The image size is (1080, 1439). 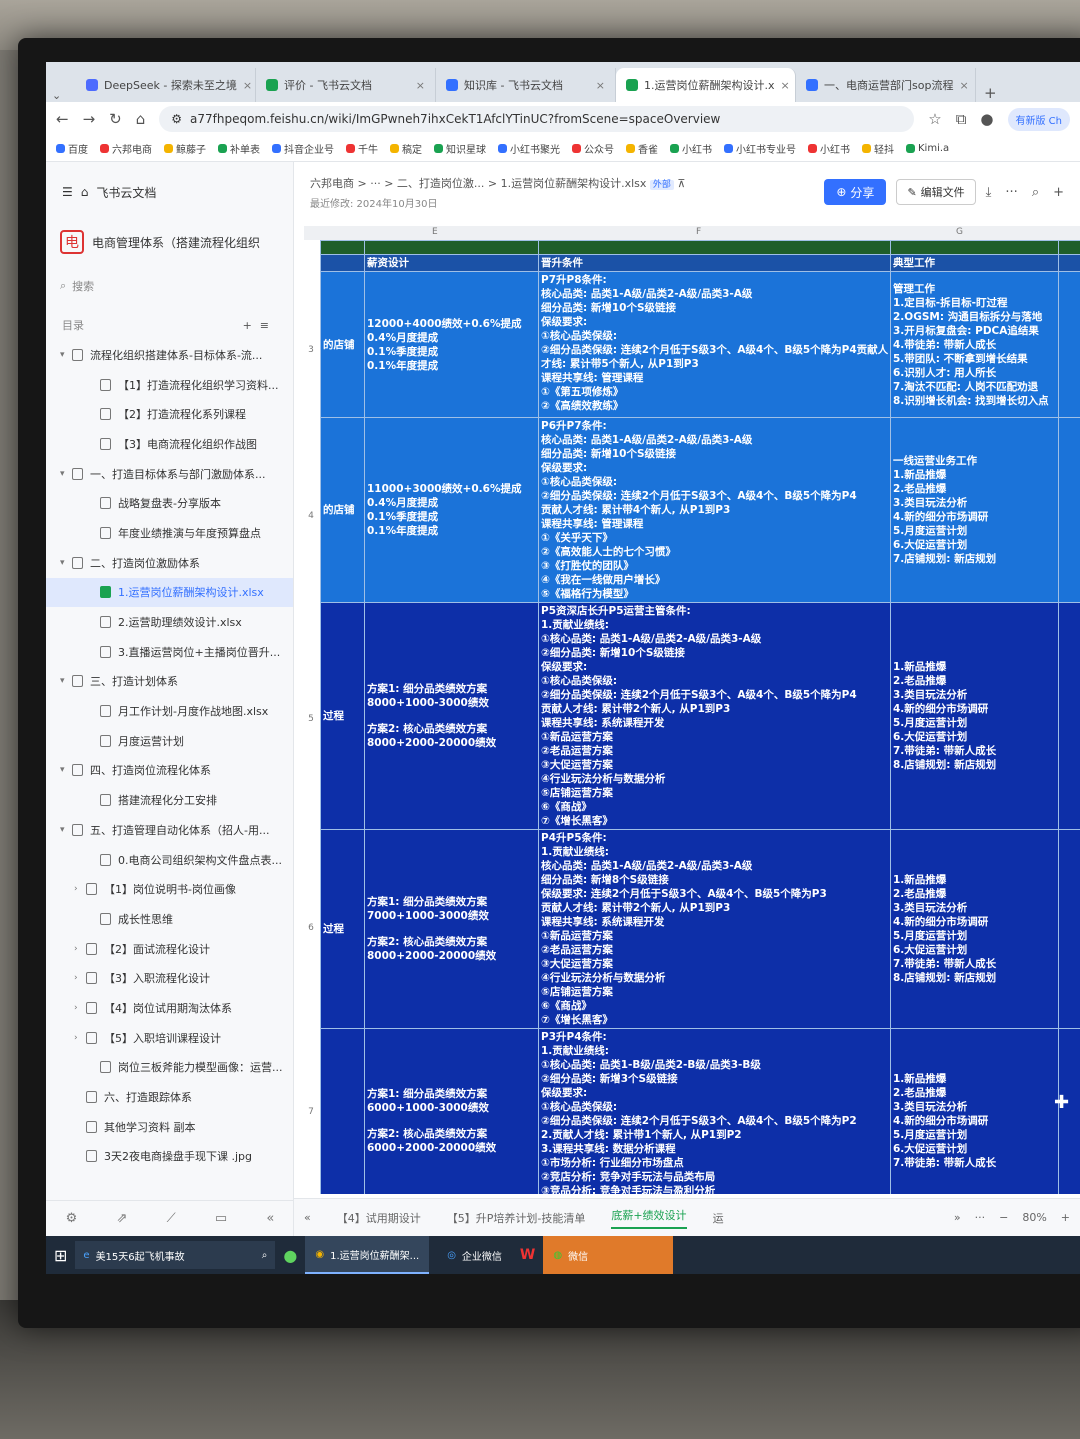 What do you see at coordinates (974, 263) in the screenshot?
I see `header-work: 典型工作` at bounding box center [974, 263].